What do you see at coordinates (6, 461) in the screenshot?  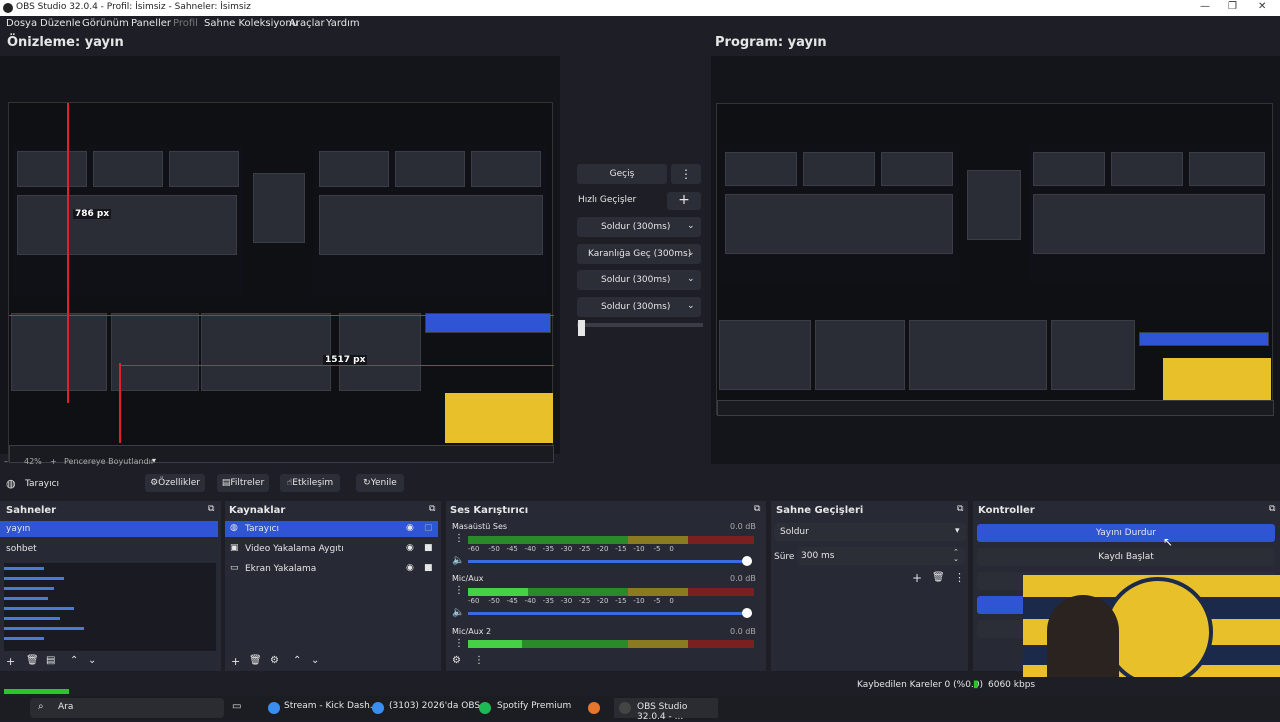 I see `zoom-minus-icon: –` at bounding box center [6, 461].